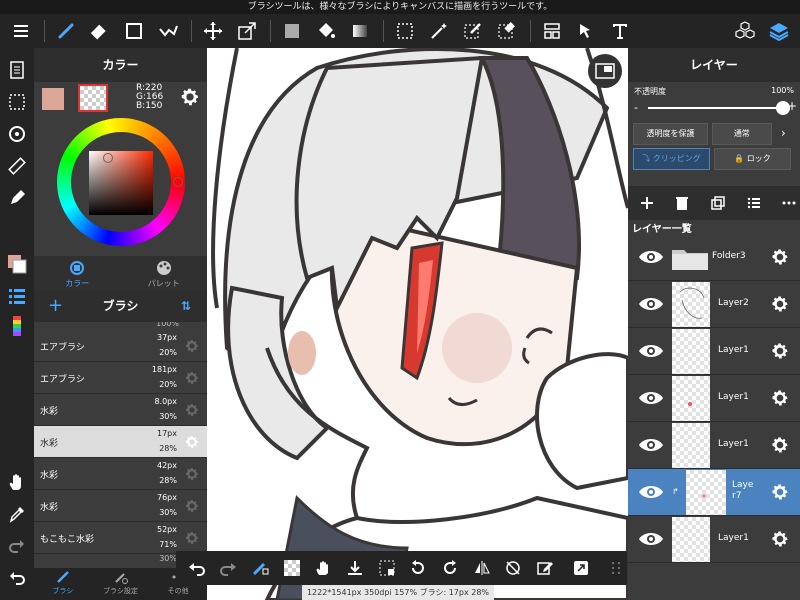  I want to click on protect-alpha-button: 透明度を保護, so click(670, 134).